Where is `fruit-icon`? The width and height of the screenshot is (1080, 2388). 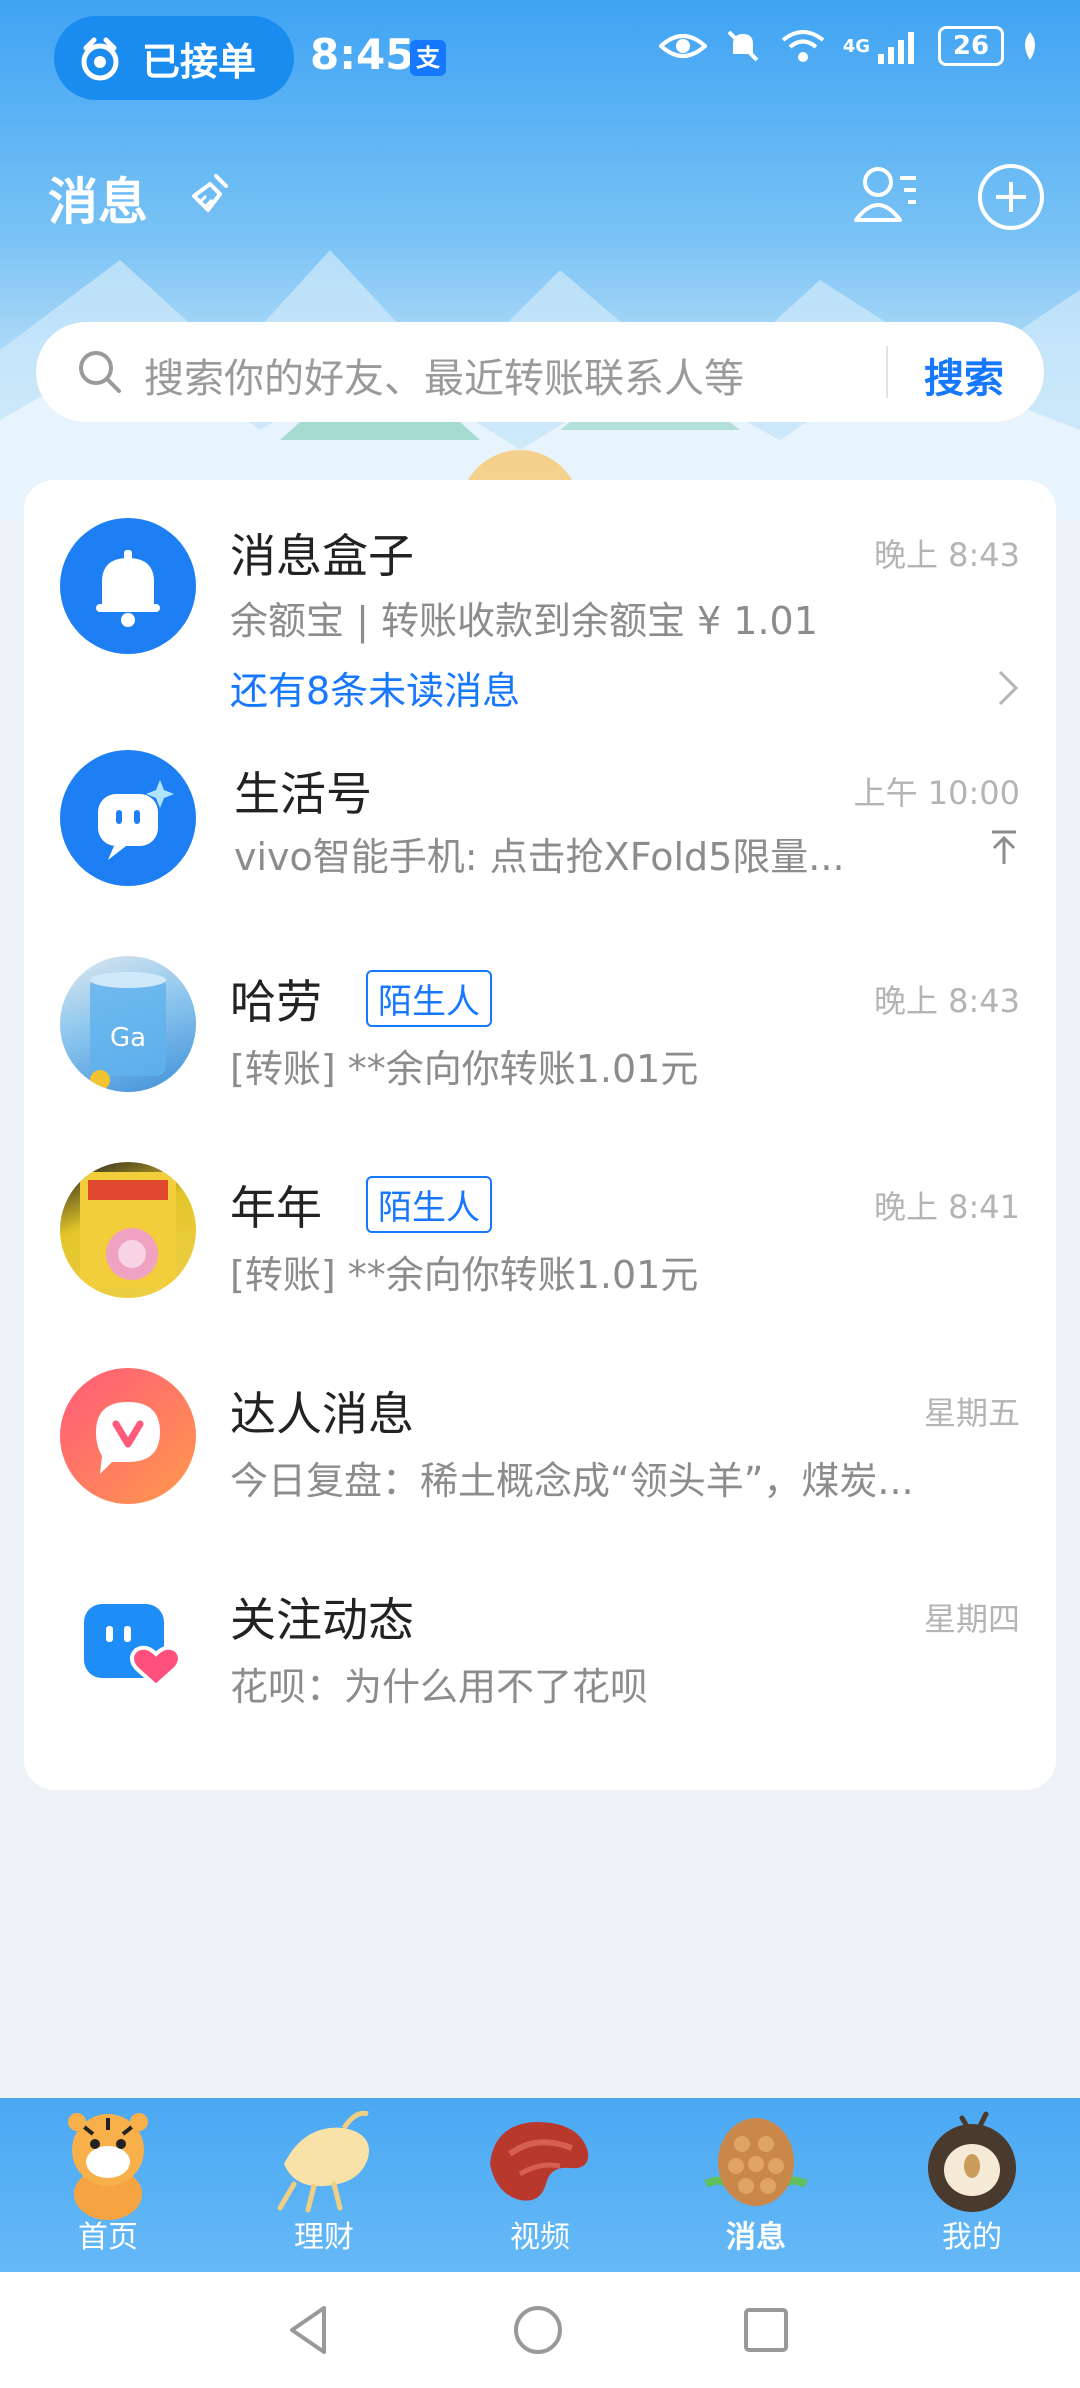
fruit-icon is located at coordinates (972, 2161).